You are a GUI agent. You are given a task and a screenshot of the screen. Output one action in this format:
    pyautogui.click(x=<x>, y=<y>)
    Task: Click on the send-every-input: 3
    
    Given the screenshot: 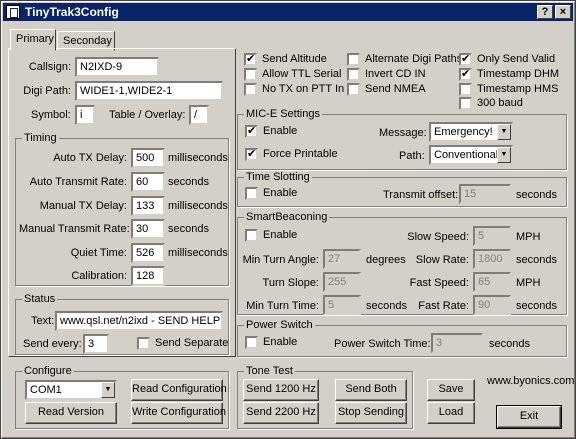 What is the action you would take?
    pyautogui.click(x=96, y=344)
    